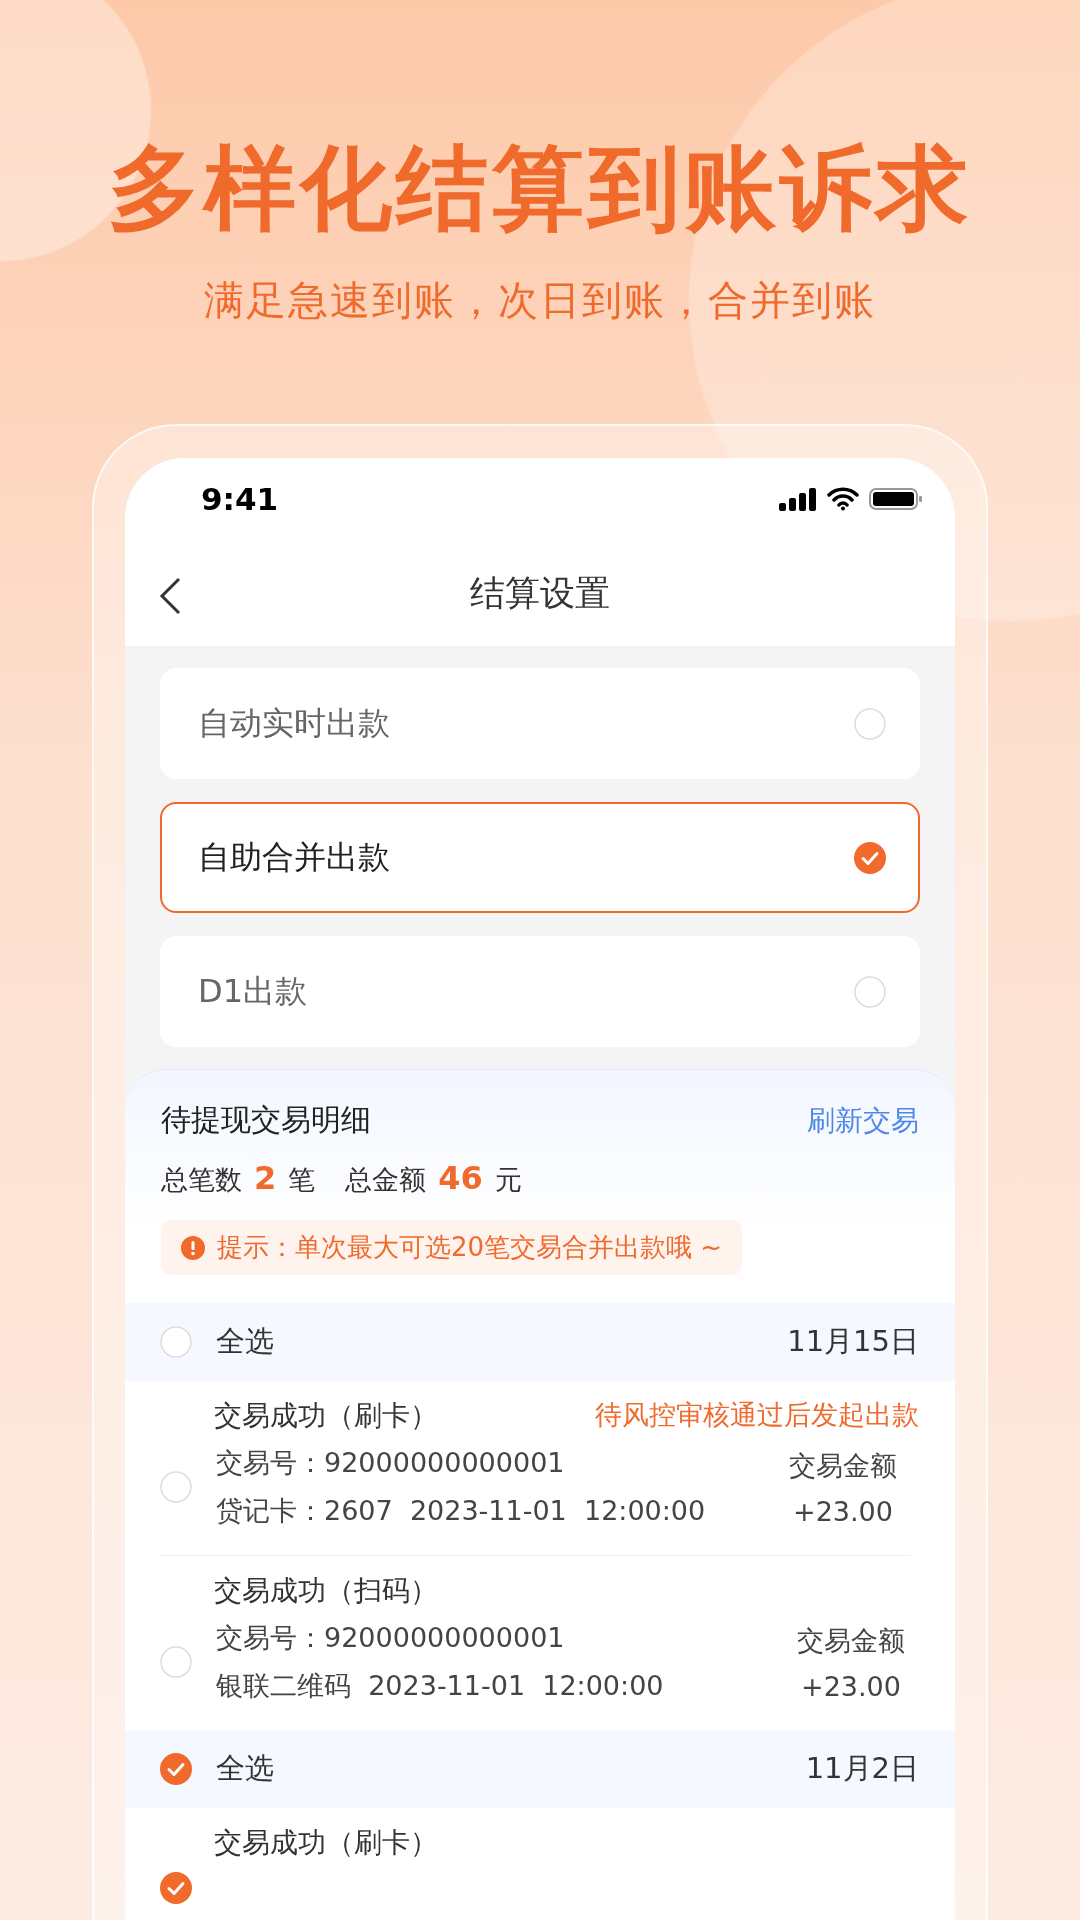 The width and height of the screenshot is (1080, 1920). Describe the element at coordinates (461, 1511) in the screenshot. I see `transaction-info: 贷记卡：2607 2023-11-01 12:00:00` at that location.